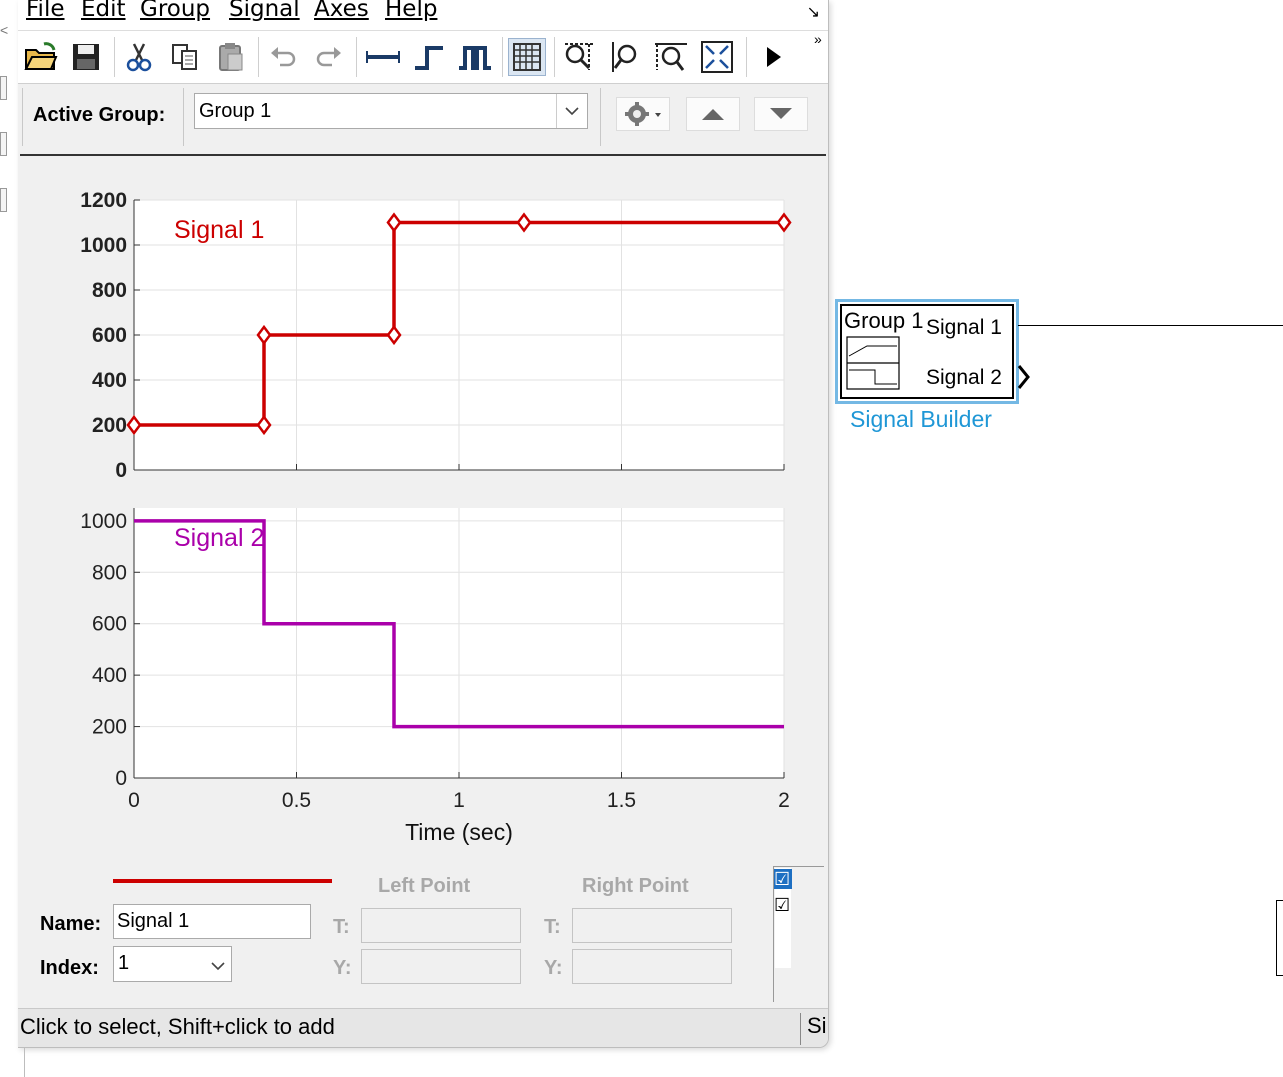 Image resolution: width=1283 pixels, height=1077 pixels. Describe the element at coordinates (185, 57) in the screenshot. I see `copy-icon` at that location.